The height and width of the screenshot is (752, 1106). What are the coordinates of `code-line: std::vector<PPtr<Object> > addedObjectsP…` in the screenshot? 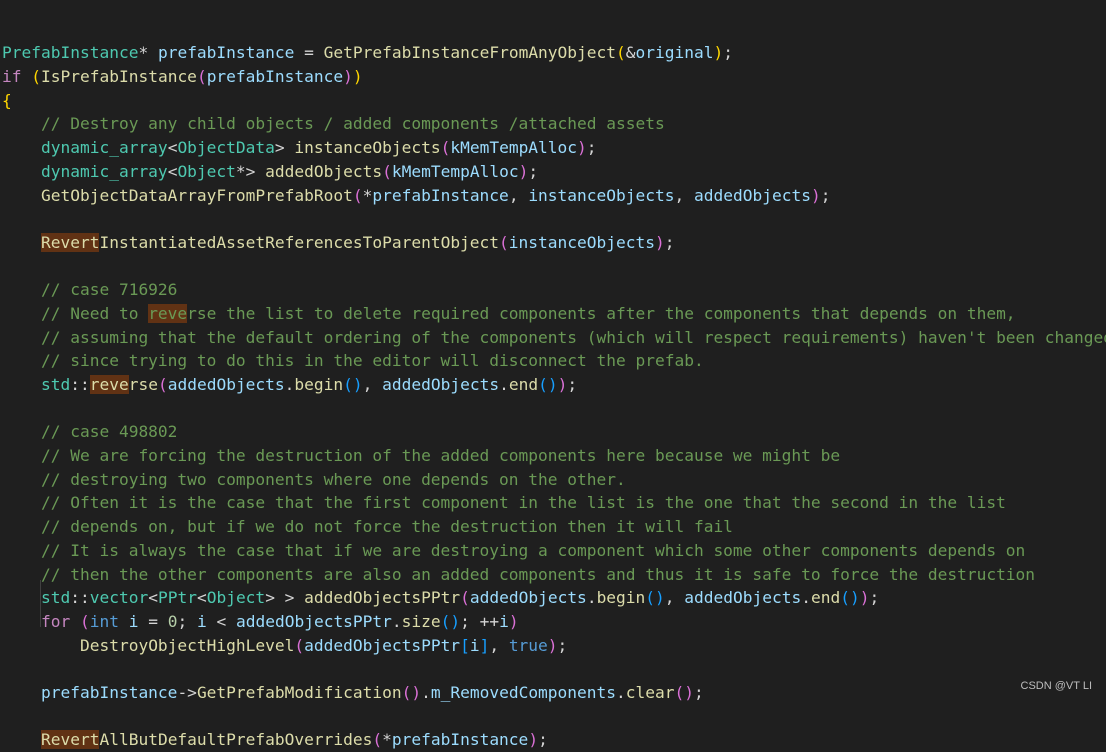 It's located at (553, 598).